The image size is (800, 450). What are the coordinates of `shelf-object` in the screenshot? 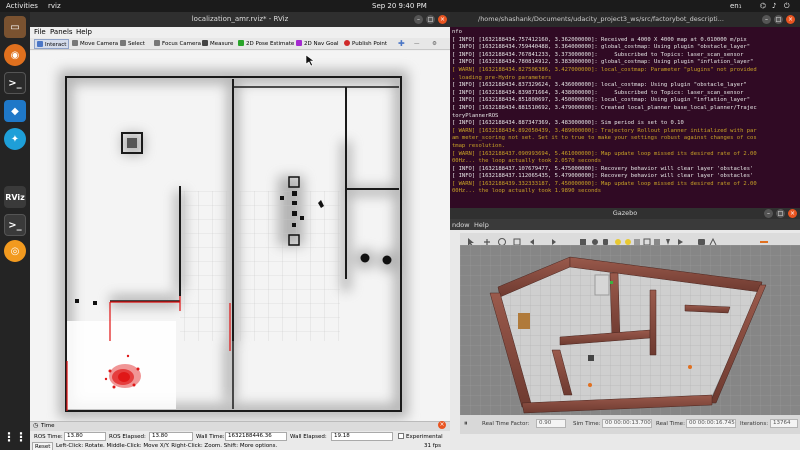 It's located at (602, 285).